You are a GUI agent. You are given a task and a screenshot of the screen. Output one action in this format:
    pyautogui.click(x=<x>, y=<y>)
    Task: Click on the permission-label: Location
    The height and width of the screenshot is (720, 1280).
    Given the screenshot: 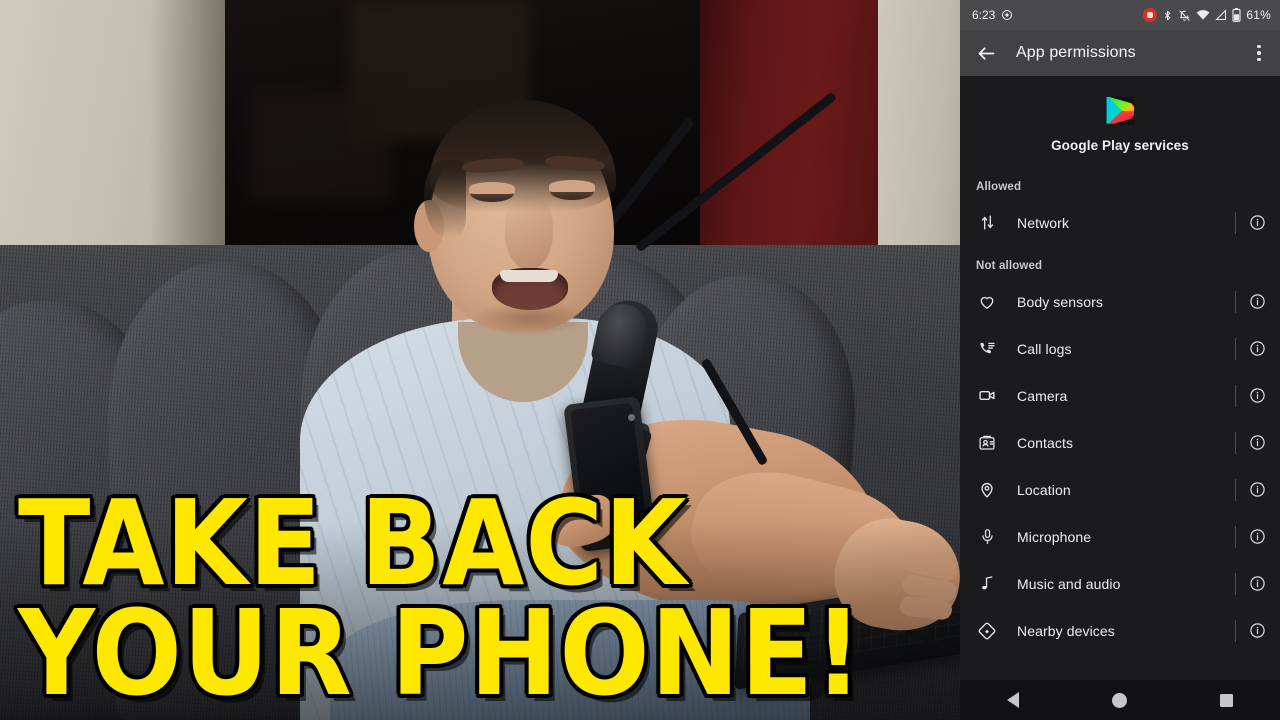 What is the action you would take?
    pyautogui.click(x=1044, y=489)
    